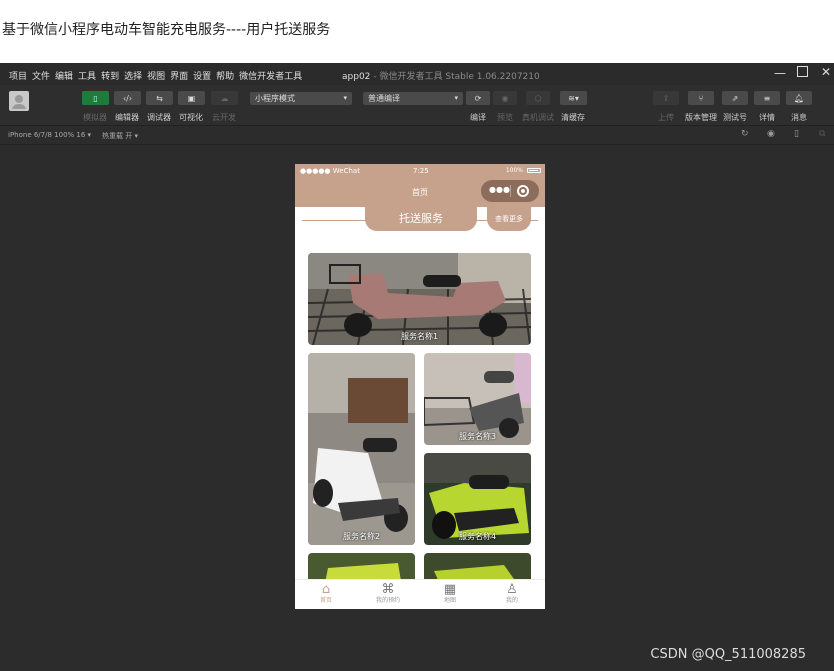  What do you see at coordinates (275, 98) in the screenshot?
I see `mode-select-value: 小程序模式` at bounding box center [275, 98].